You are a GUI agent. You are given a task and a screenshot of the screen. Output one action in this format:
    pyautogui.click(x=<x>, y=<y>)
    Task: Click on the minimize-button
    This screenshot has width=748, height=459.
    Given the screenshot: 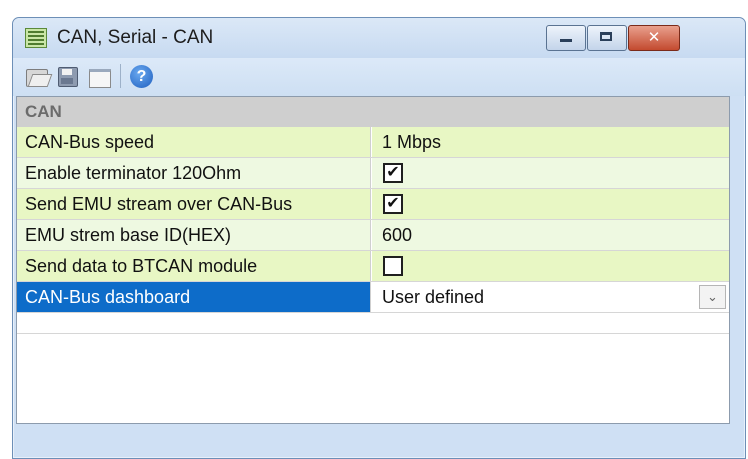 What is the action you would take?
    pyautogui.click(x=566, y=38)
    